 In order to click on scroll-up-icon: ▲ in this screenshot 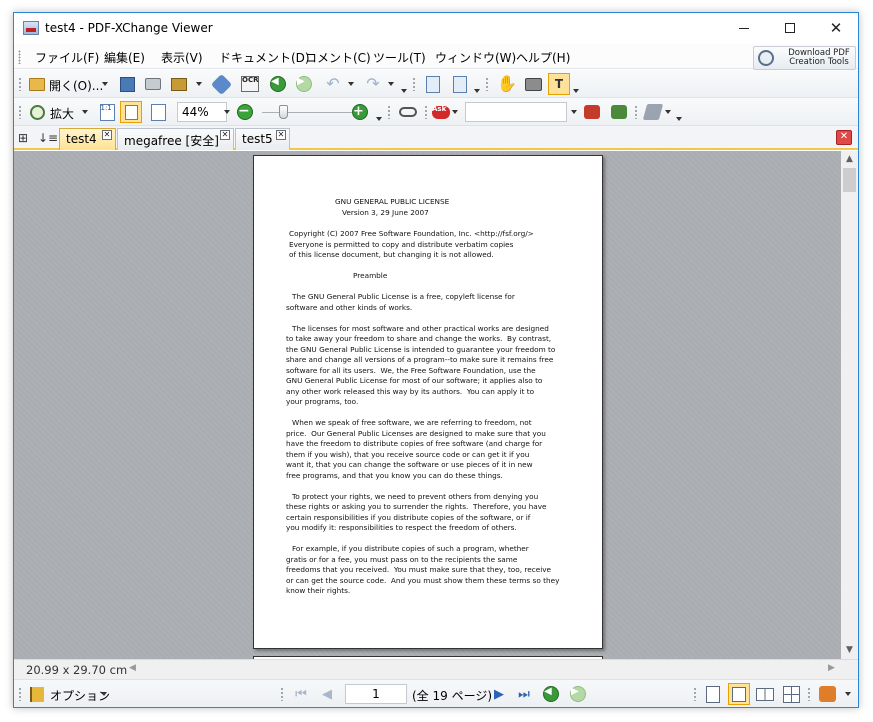, I will do `click(849, 159)`.